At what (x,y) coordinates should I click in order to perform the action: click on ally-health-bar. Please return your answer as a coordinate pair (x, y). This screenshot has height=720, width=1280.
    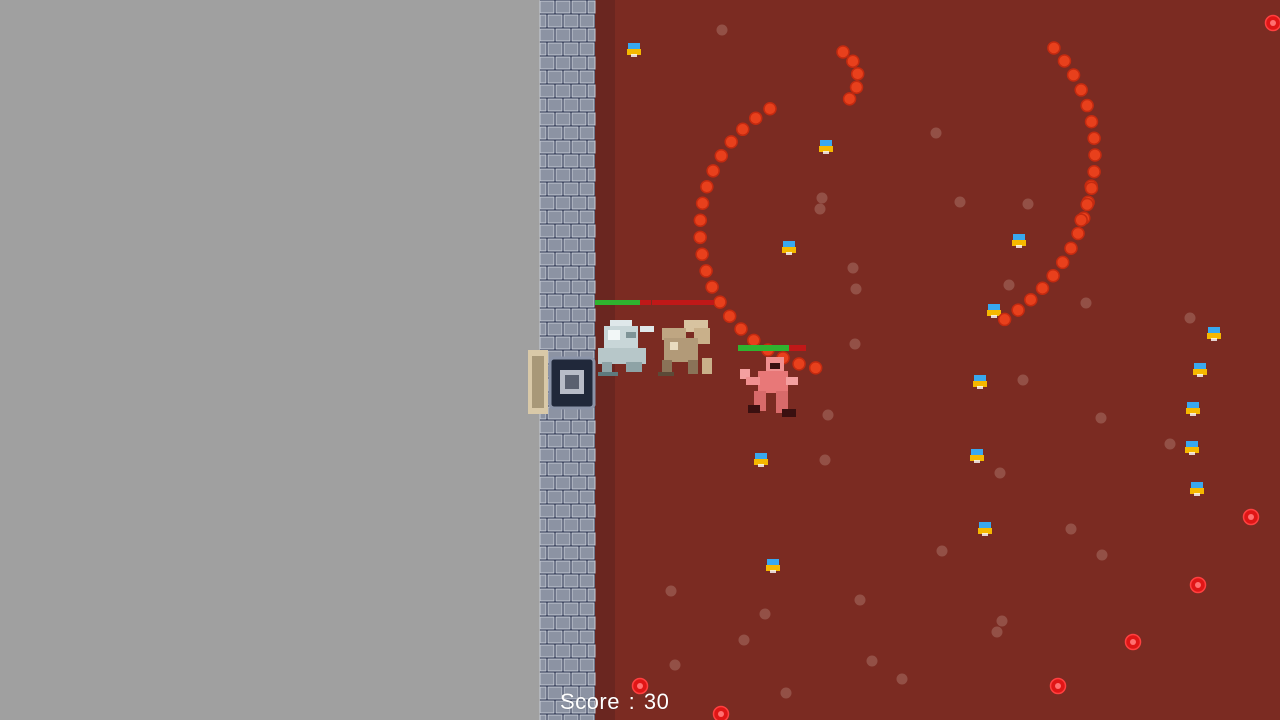
    Looking at the image, I should click on (683, 302).